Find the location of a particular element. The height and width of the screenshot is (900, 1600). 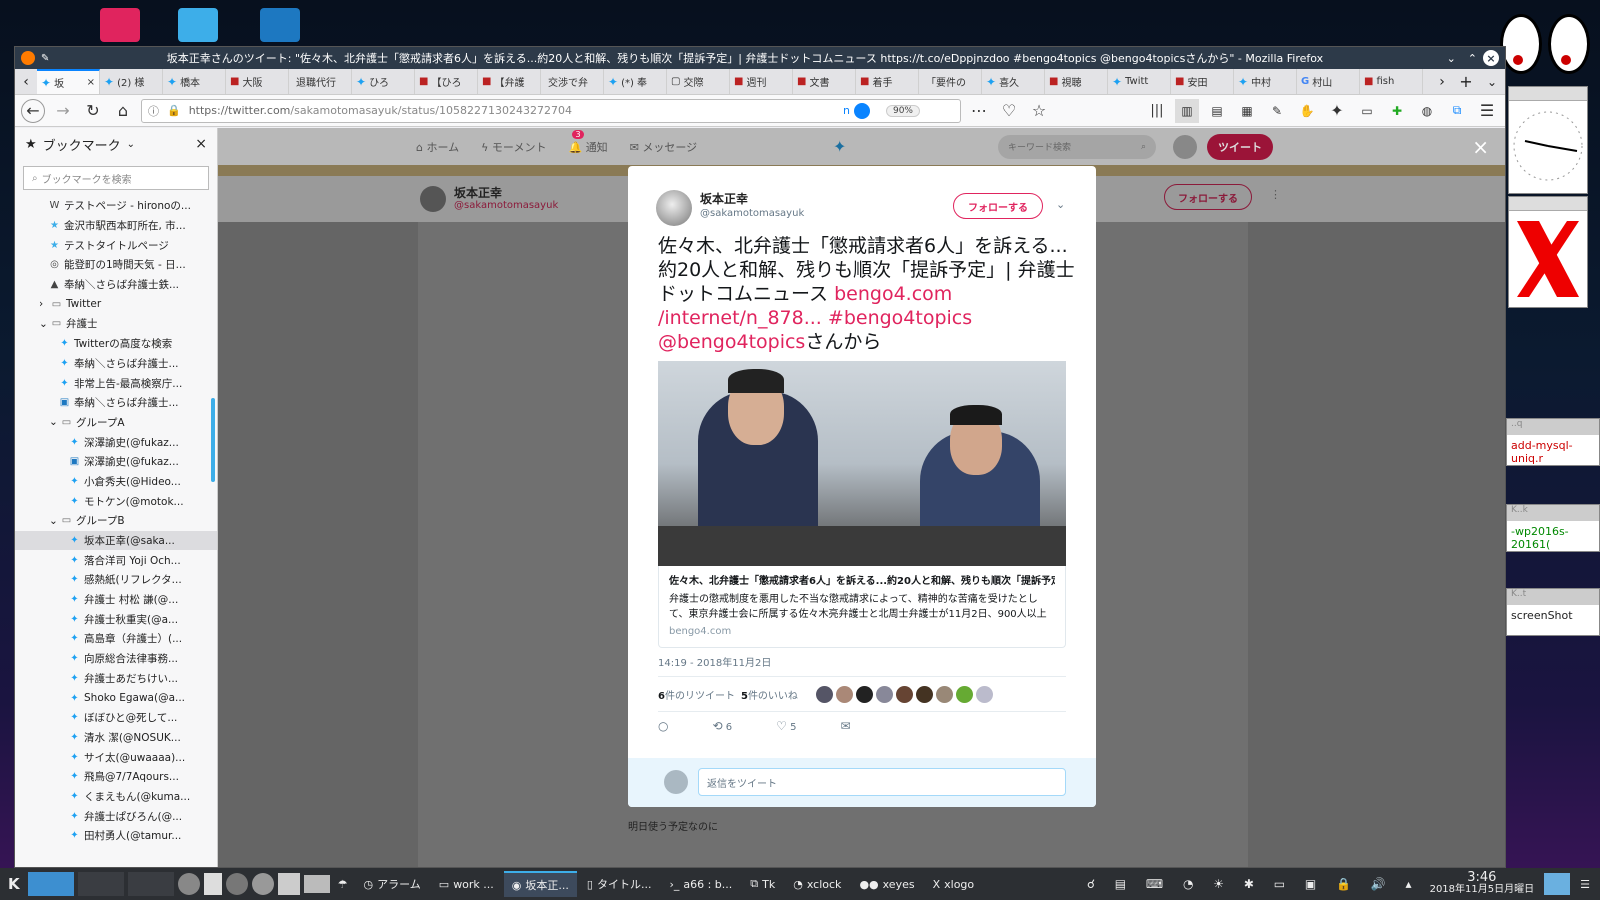

nav-messages: ✉ メッセージ is located at coordinates (664, 147).